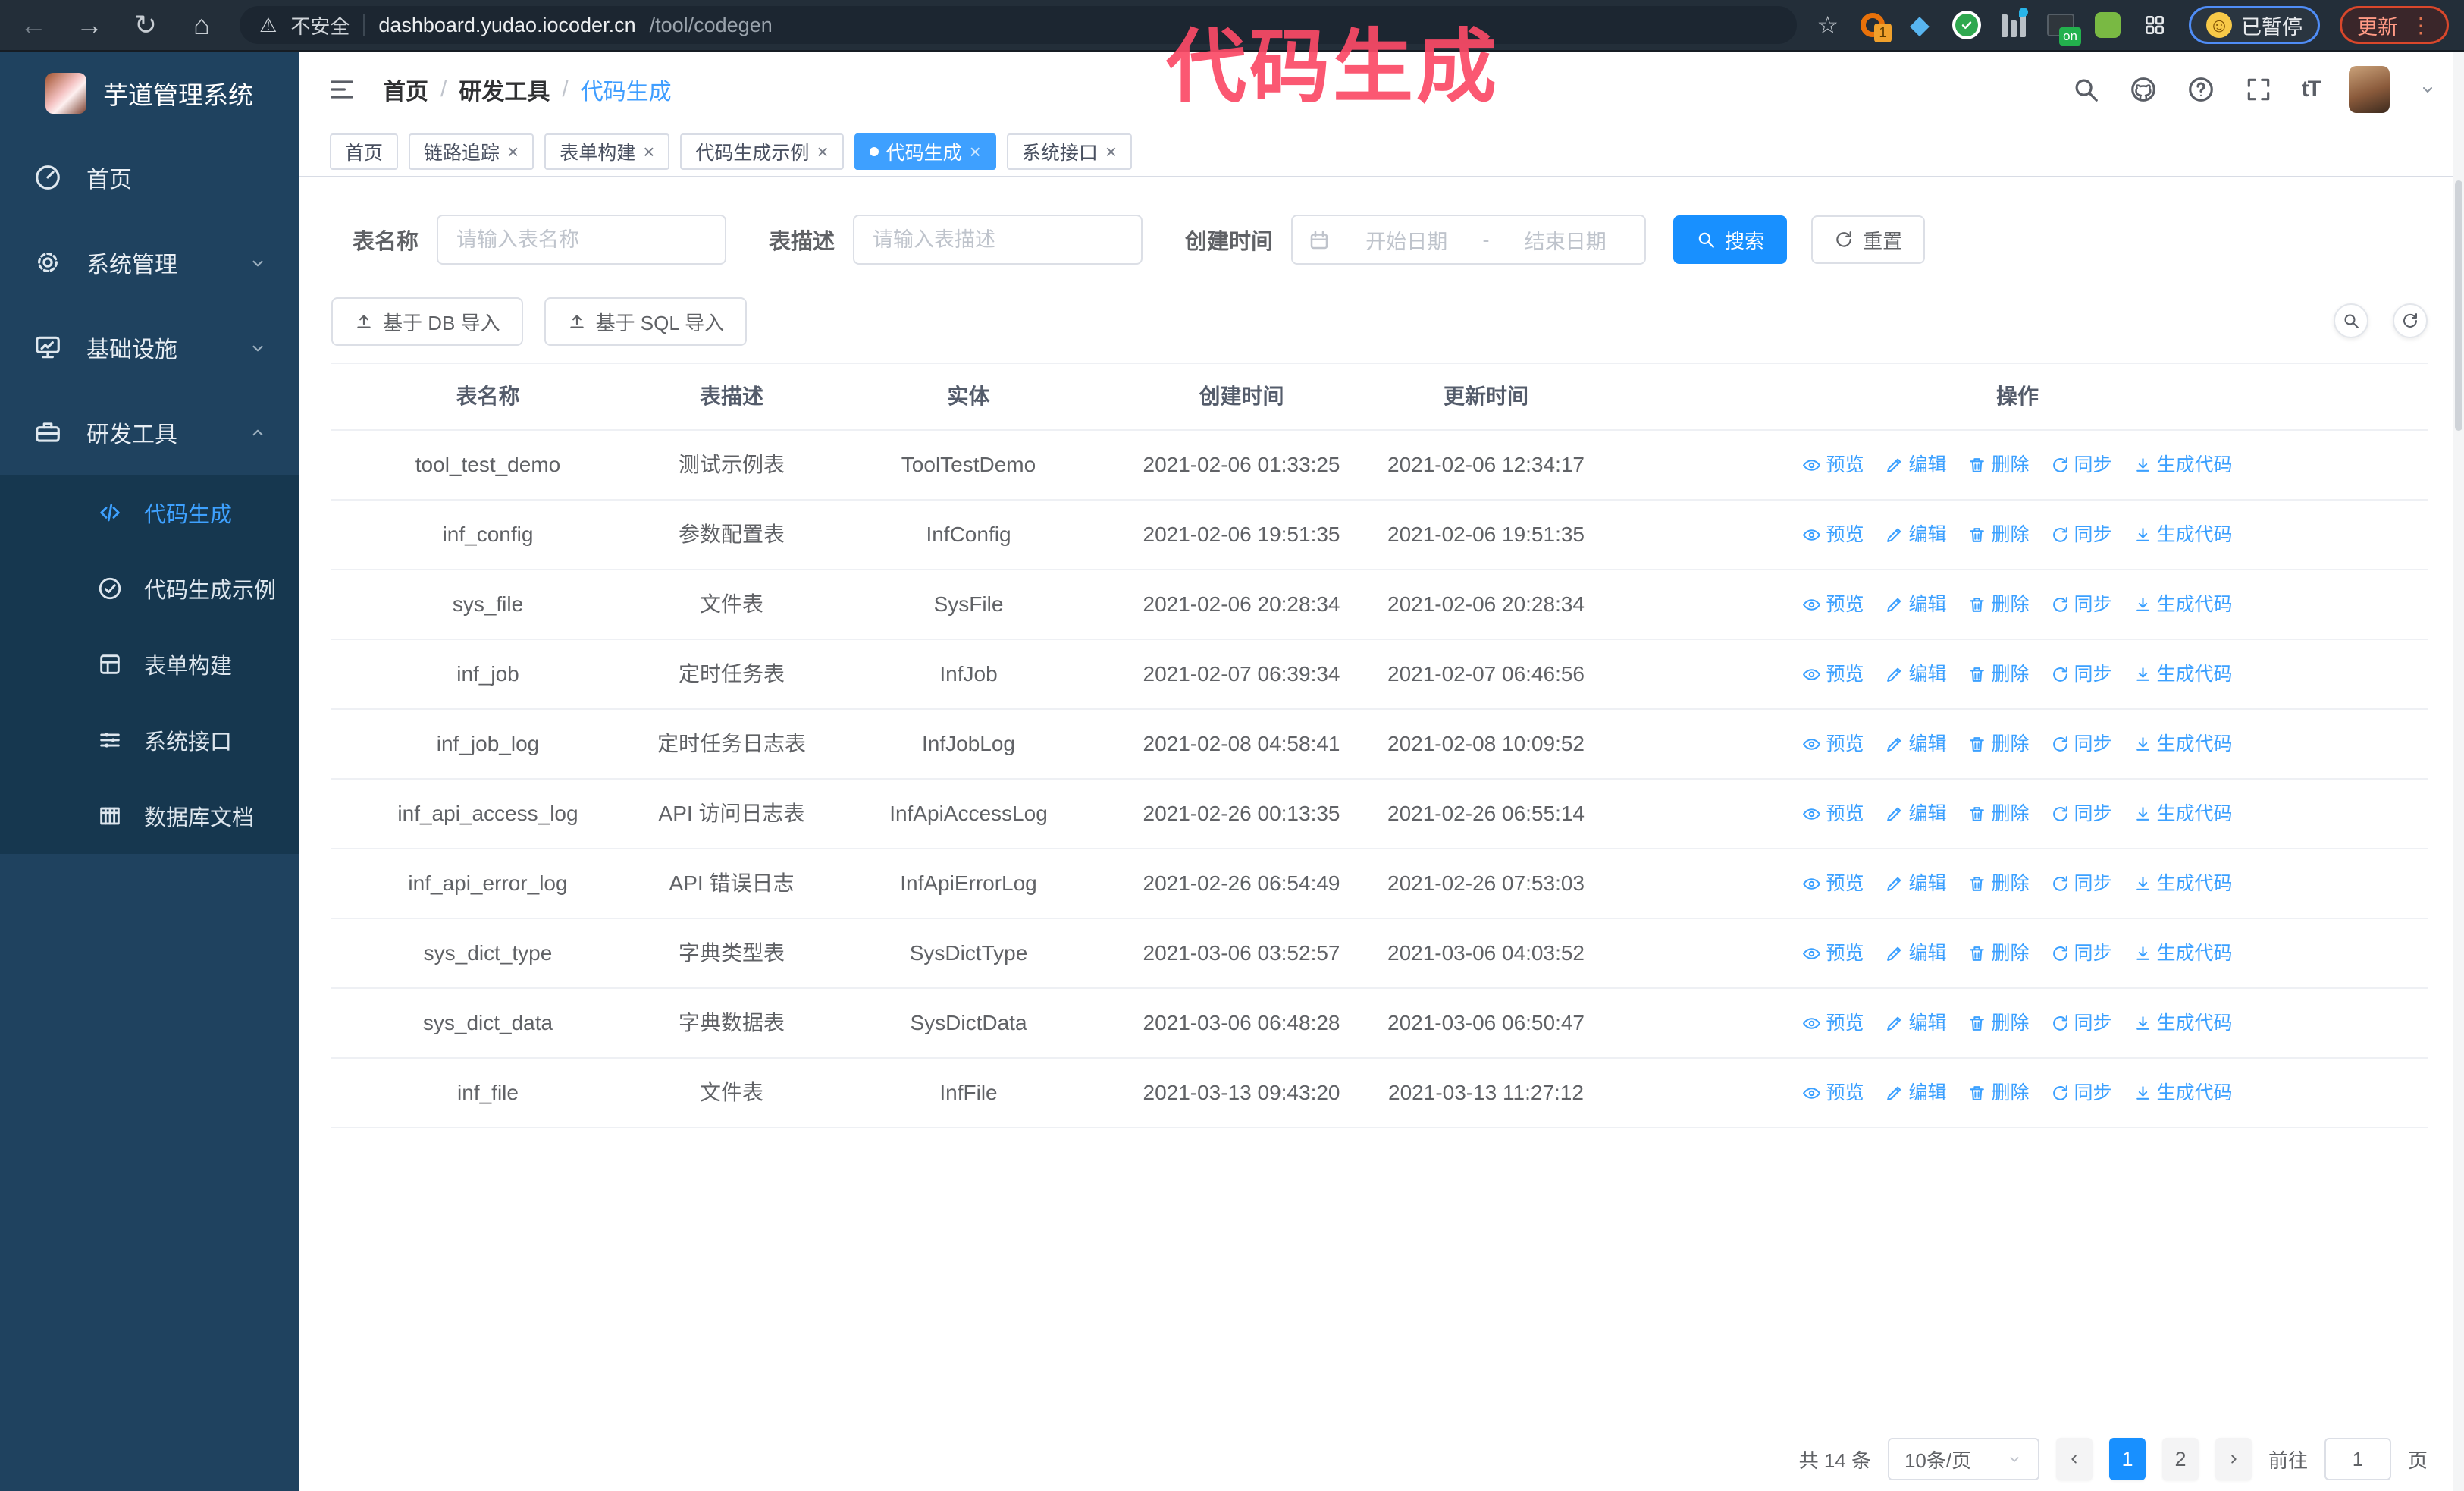 The image size is (2464, 1491). What do you see at coordinates (1069, 151) in the screenshot?
I see `view-tab: 系统接口 ×` at bounding box center [1069, 151].